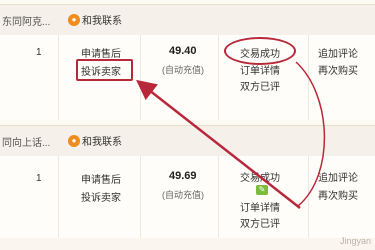 Image resolution: width=375 pixels, height=250 pixels. What do you see at coordinates (355, 241) in the screenshot?
I see `watermark: Jingyan` at bounding box center [355, 241].